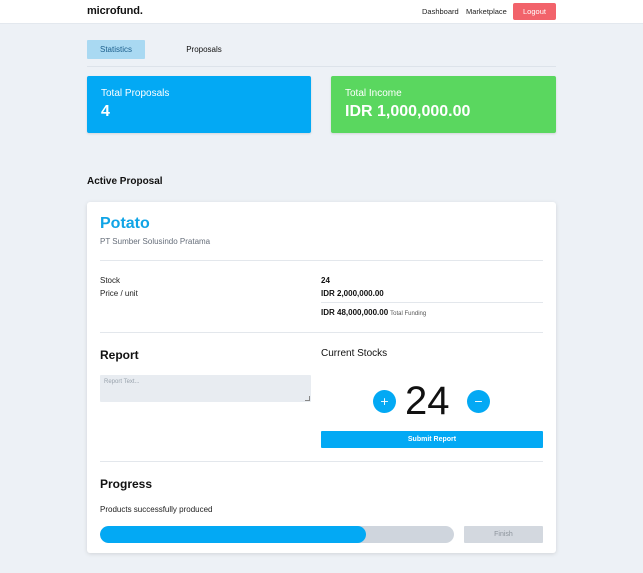  Describe the element at coordinates (126, 484) in the screenshot. I see `progress-heading: Progress` at that location.